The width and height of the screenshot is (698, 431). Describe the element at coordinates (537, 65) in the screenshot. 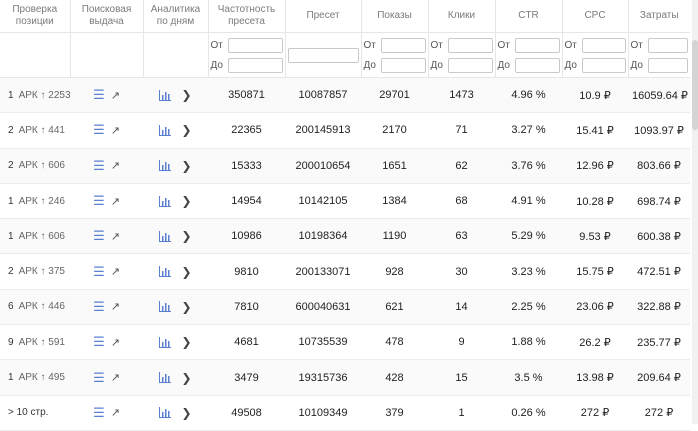

I see `ctr-to-input` at that location.